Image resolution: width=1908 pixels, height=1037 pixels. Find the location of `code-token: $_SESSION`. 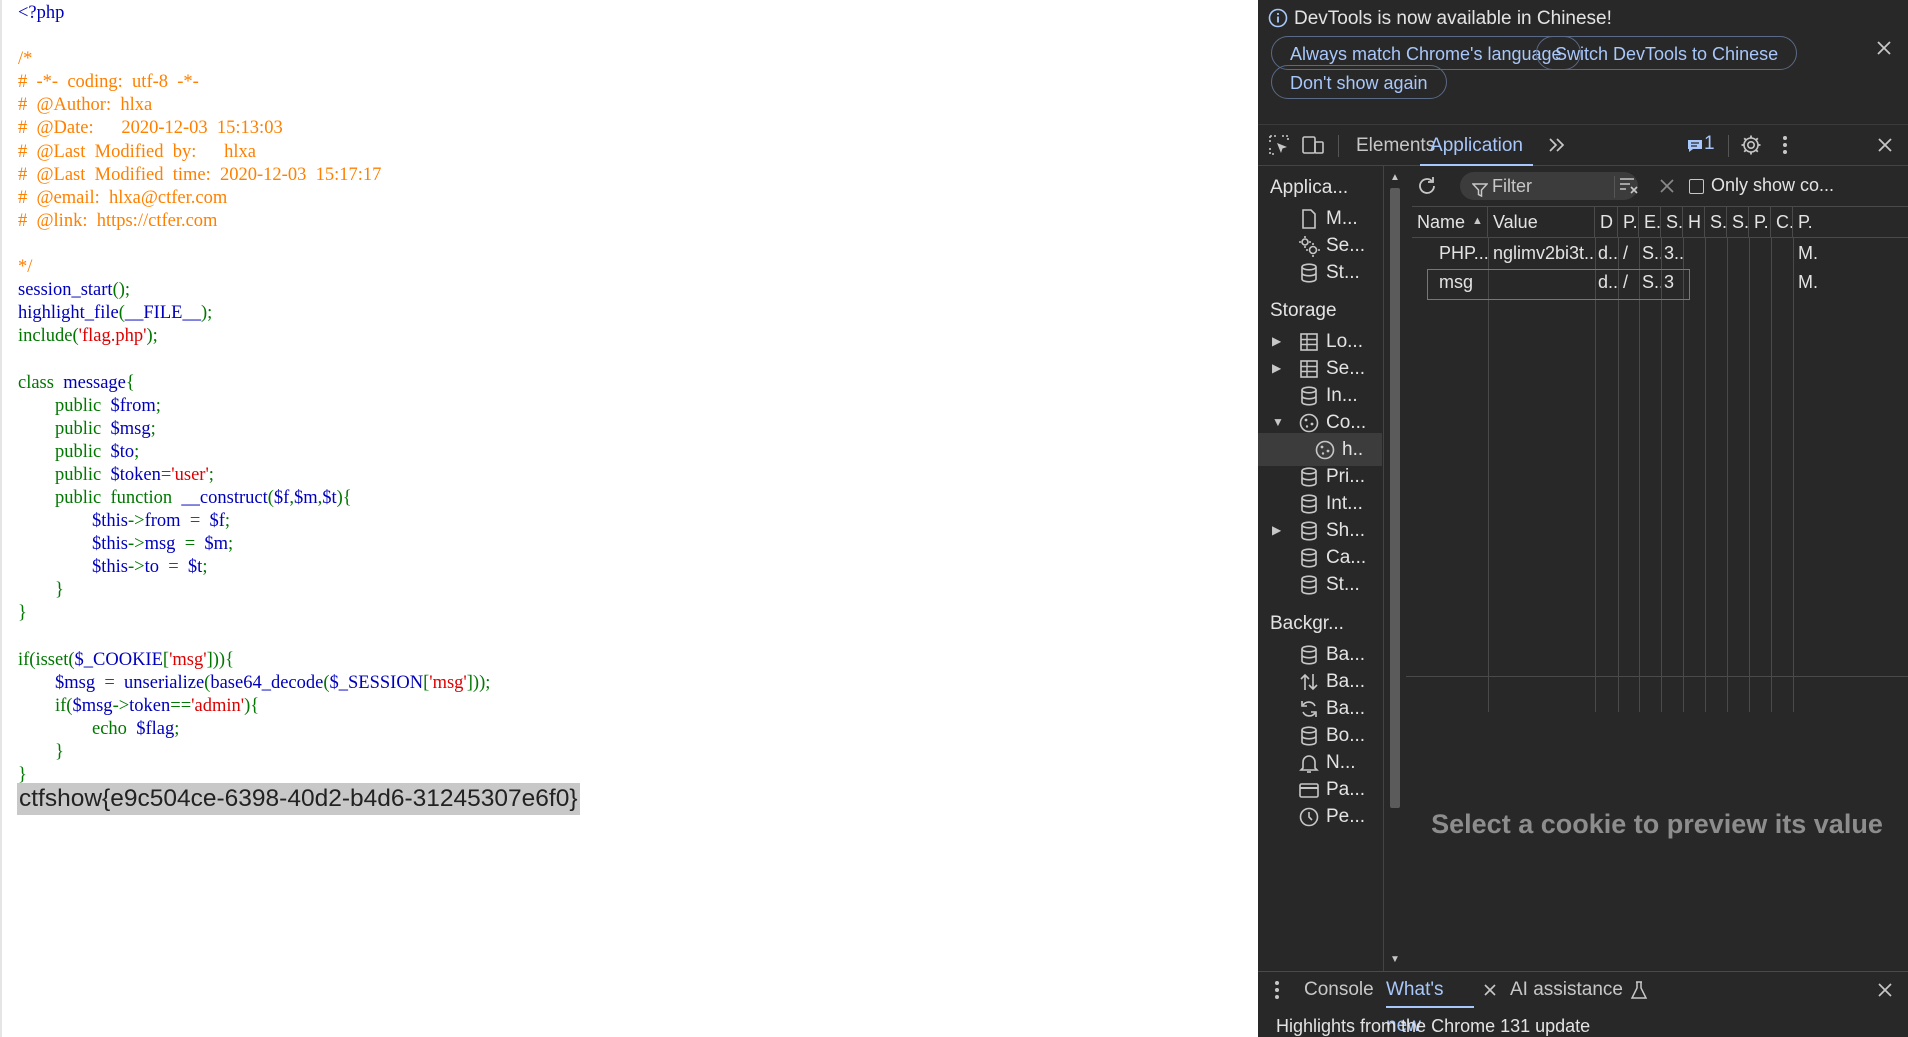

code-token: $_SESSION is located at coordinates (376, 682).